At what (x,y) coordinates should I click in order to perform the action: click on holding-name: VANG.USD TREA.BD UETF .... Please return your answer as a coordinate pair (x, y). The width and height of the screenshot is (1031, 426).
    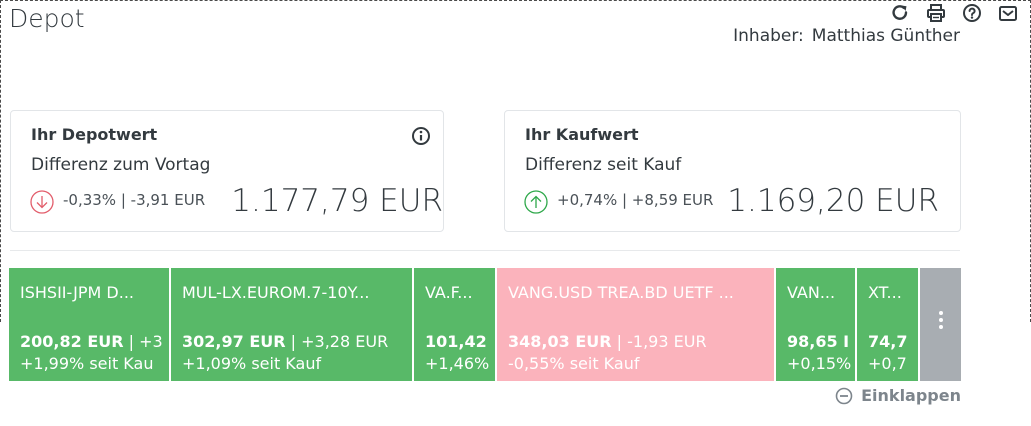
    Looking at the image, I should click on (621, 292).